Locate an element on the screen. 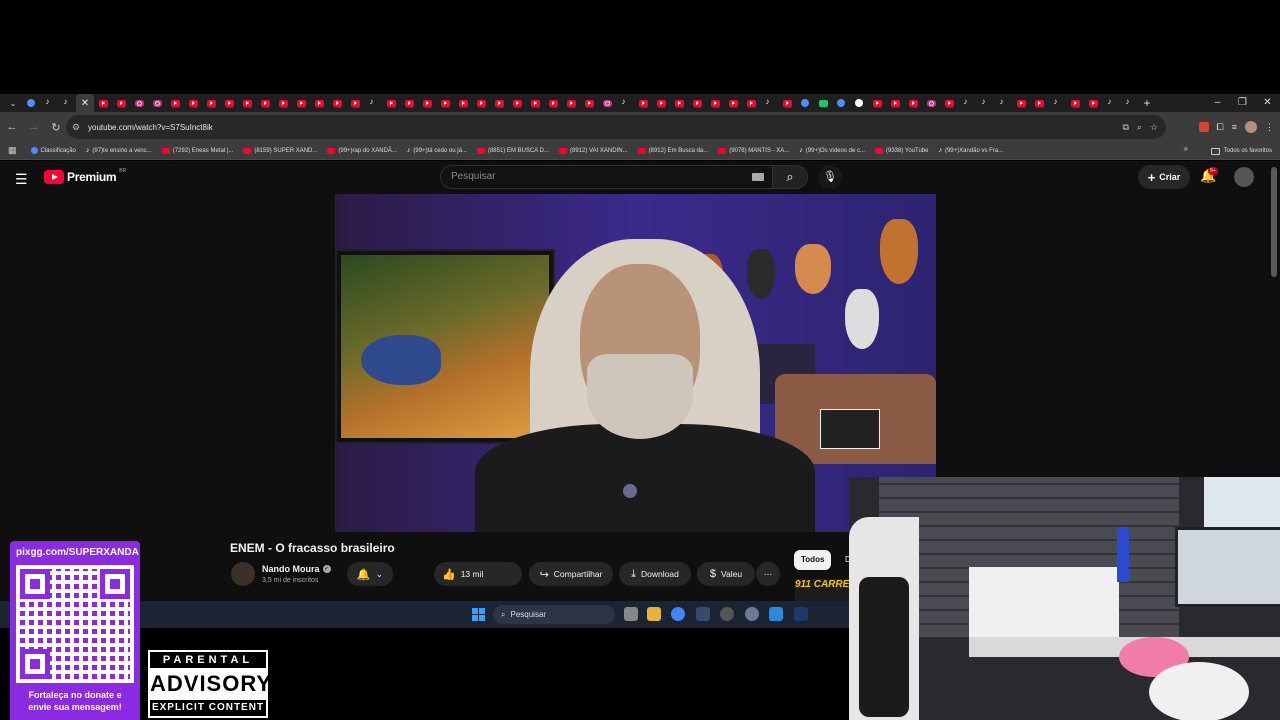  site-info-icon: ⚙ is located at coordinates (79, 127).